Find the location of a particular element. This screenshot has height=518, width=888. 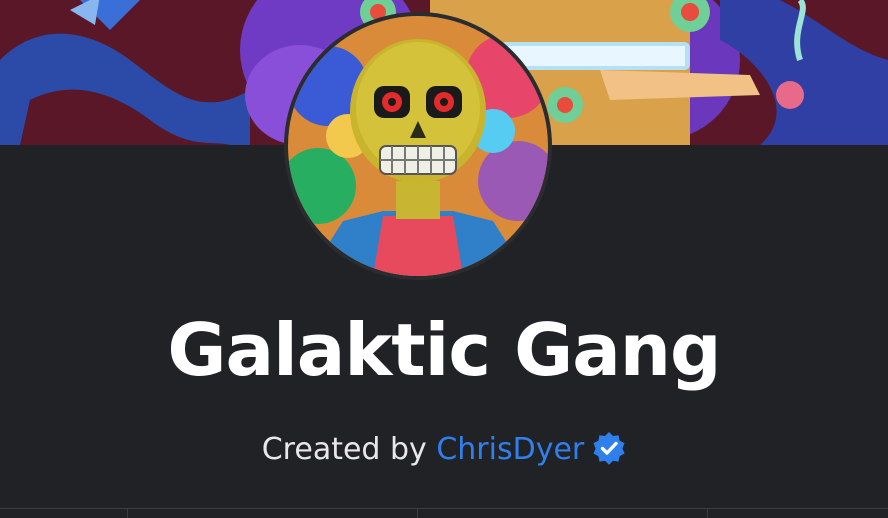

verified-badge-icon is located at coordinates (609, 448).